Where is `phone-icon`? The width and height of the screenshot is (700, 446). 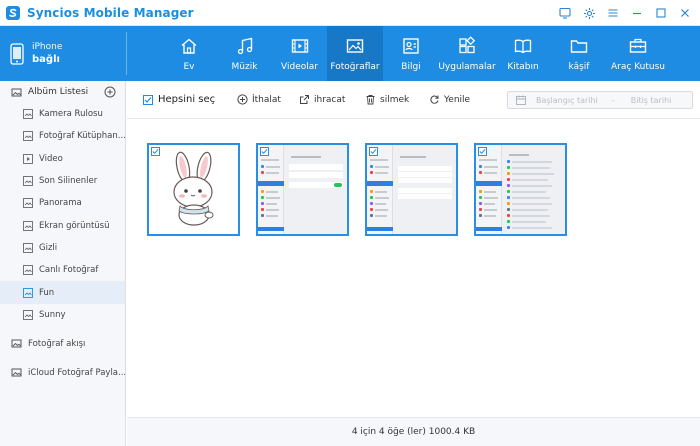 phone-icon is located at coordinates (17, 53).